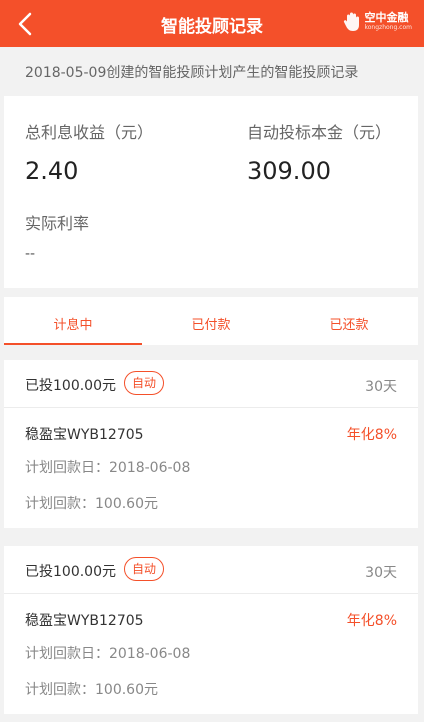 This screenshot has height=722, width=424. I want to click on rate-label: 实际利率, so click(57, 223).